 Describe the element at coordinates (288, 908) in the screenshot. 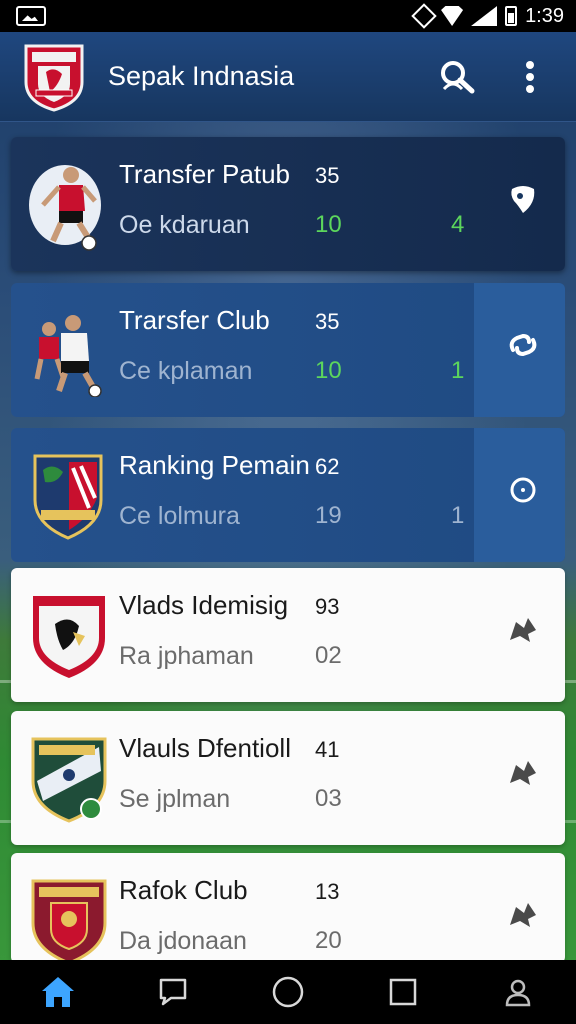

I see `list-item: Rafok Club Da jdonaan 13 20` at that location.